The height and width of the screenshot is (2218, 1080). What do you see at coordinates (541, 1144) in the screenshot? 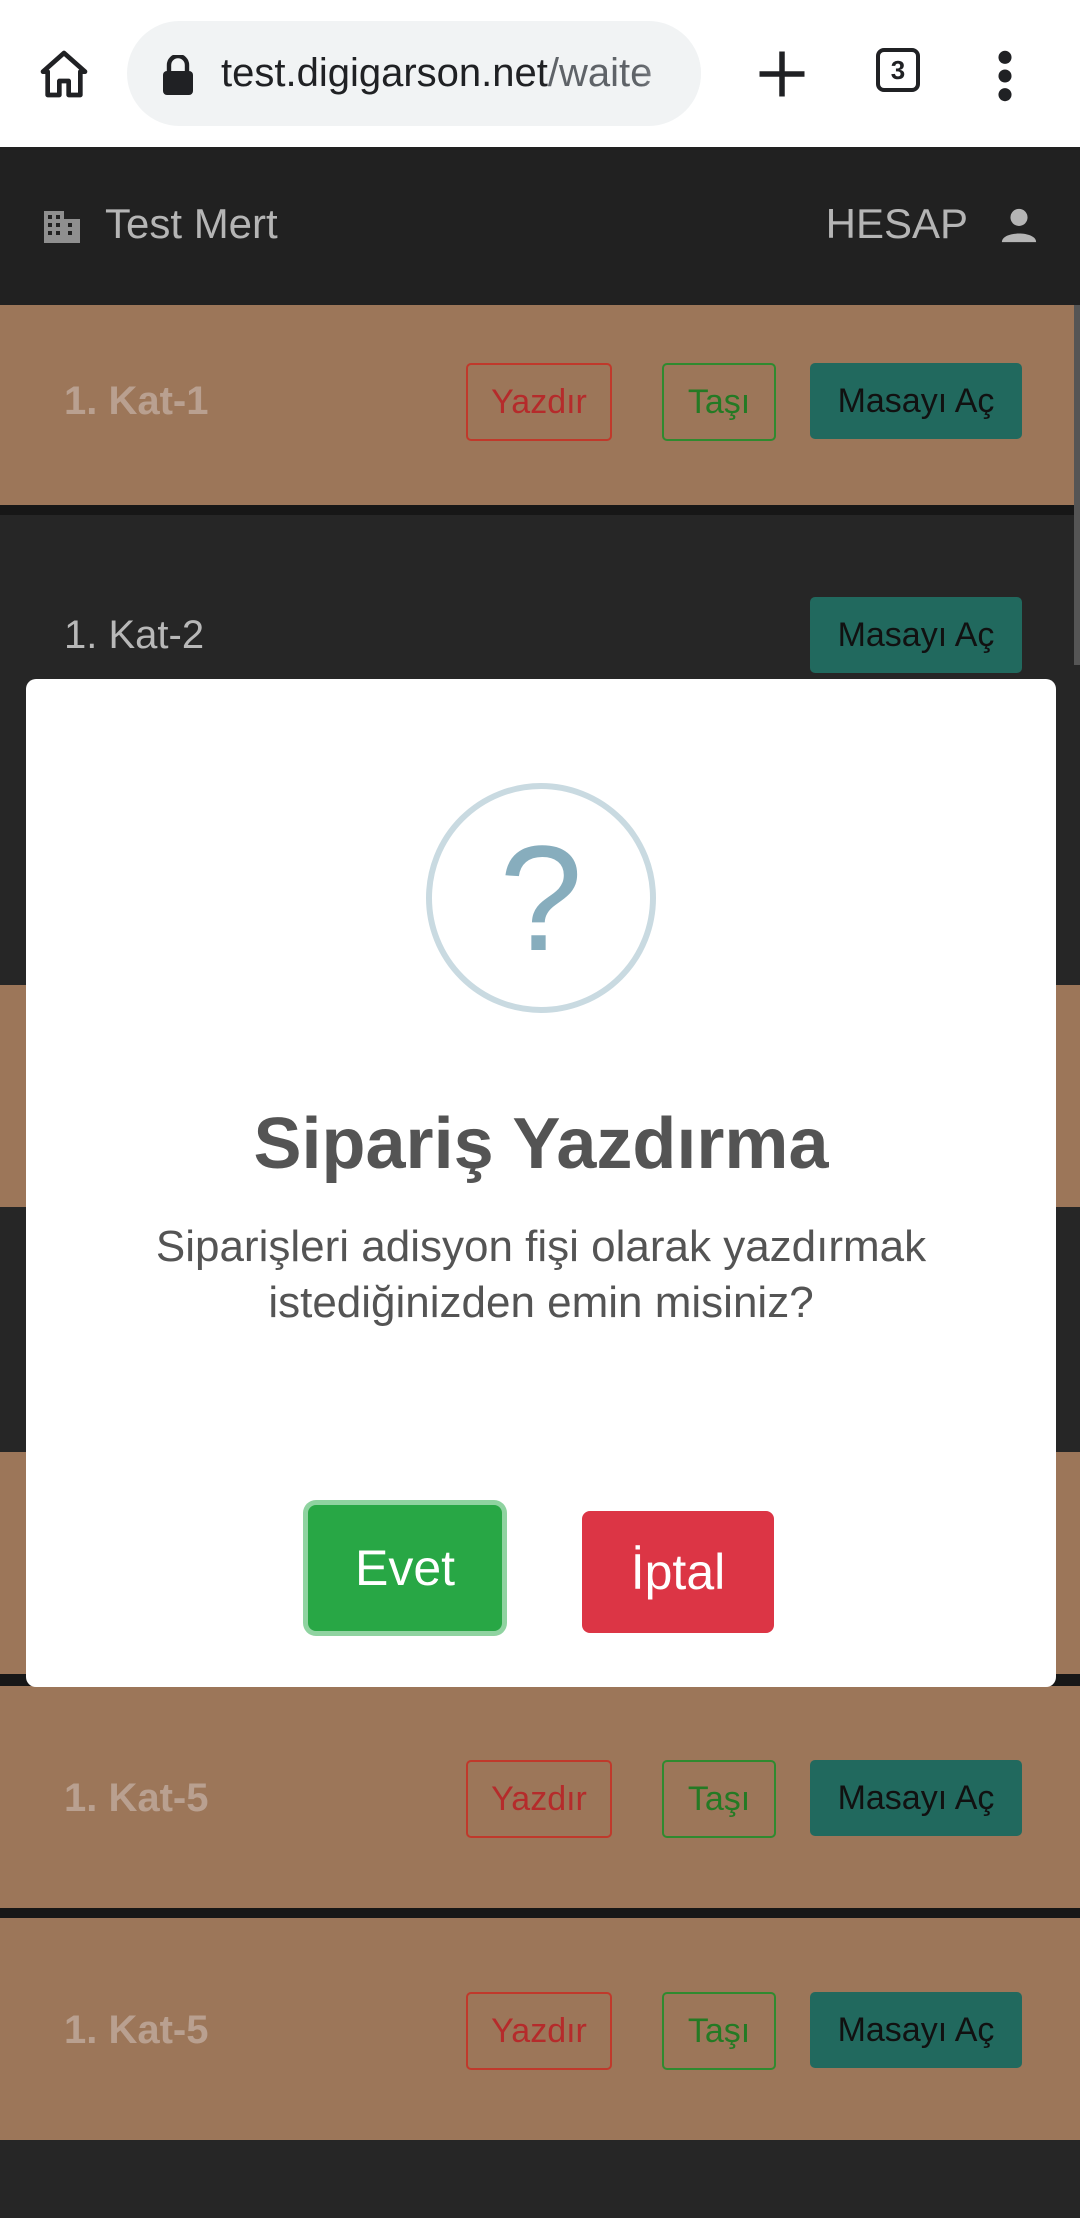
I see `dialog-title: Sipariş Yazdırma` at bounding box center [541, 1144].